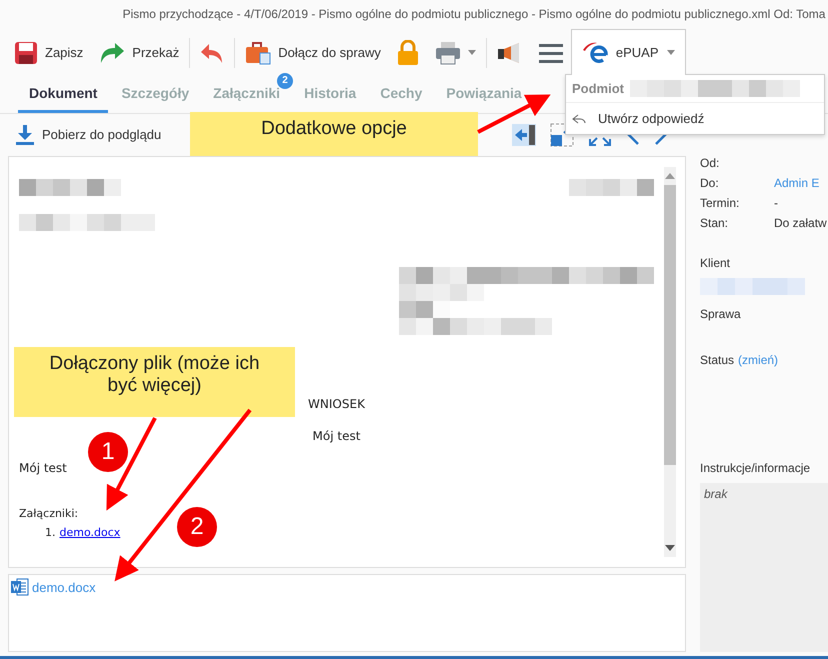 This screenshot has height=659, width=828. Describe the element at coordinates (720, 203) in the screenshot. I see `field-label: Termin:` at that location.